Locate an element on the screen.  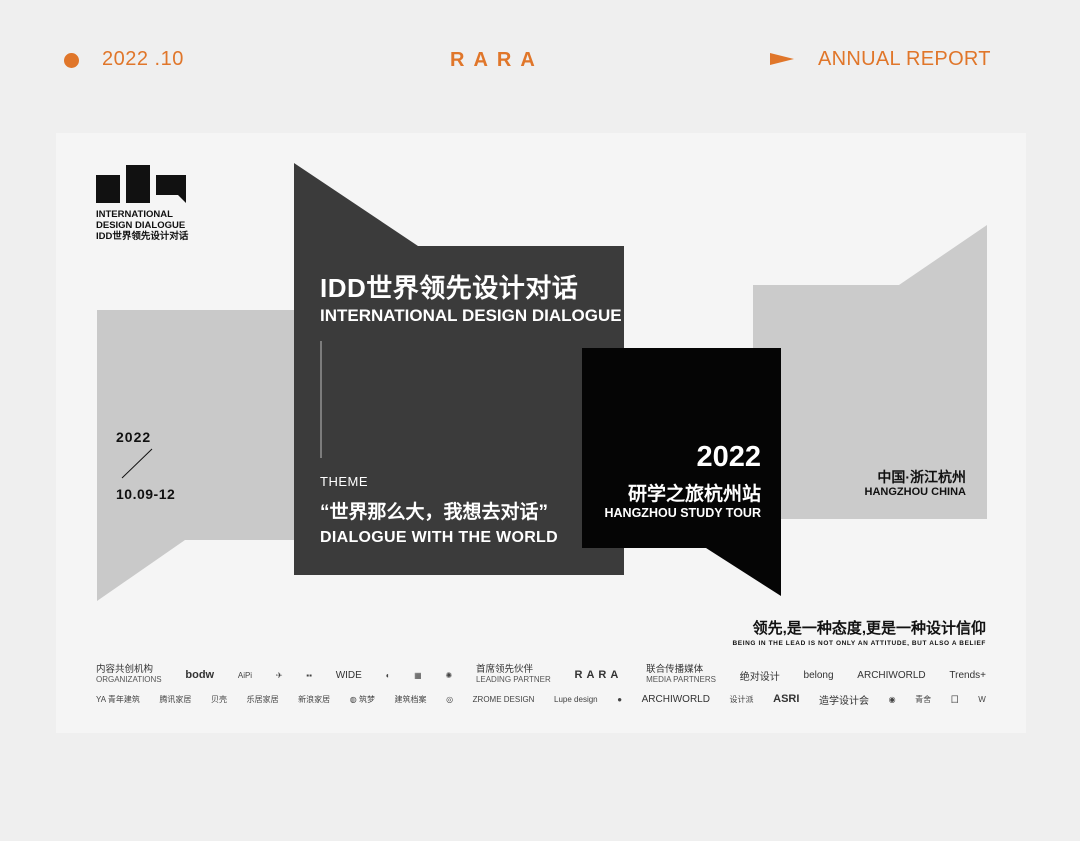
organizations-label: 内容共创机构 ORGANIZATIONS is located at coordinates (129, 675).